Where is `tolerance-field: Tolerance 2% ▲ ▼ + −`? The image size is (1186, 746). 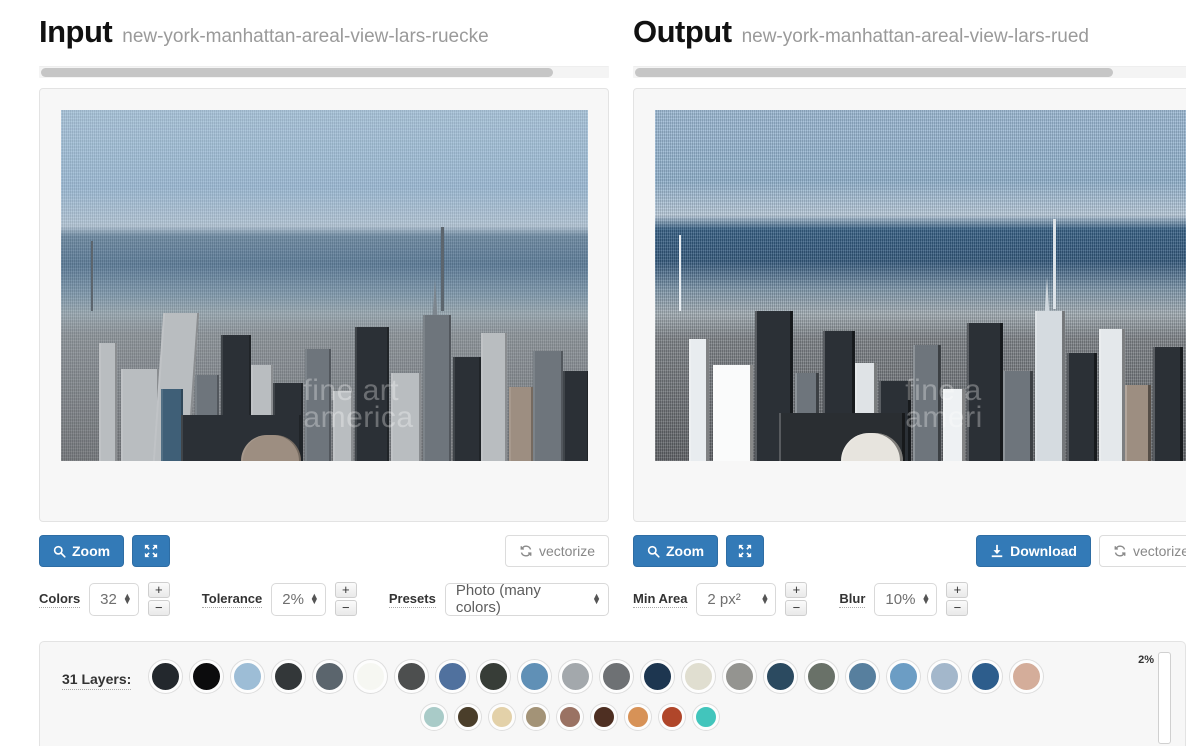
tolerance-field: Tolerance 2% ▲ ▼ + − is located at coordinates (279, 599).